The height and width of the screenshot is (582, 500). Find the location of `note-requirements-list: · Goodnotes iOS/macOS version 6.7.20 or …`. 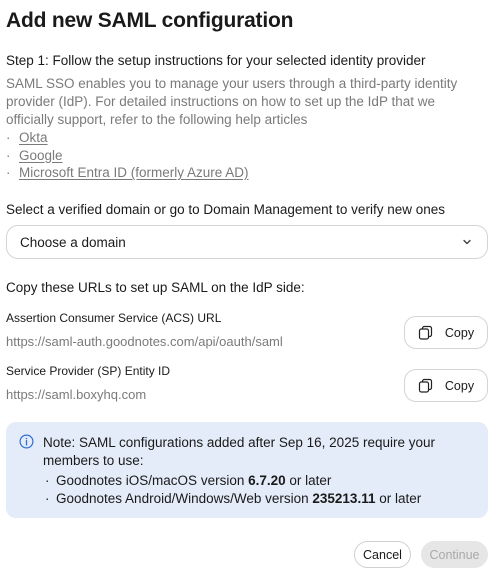

note-requirements-list: · Goodnotes iOS/macOS version 6.7.20 or … is located at coordinates (253, 490).